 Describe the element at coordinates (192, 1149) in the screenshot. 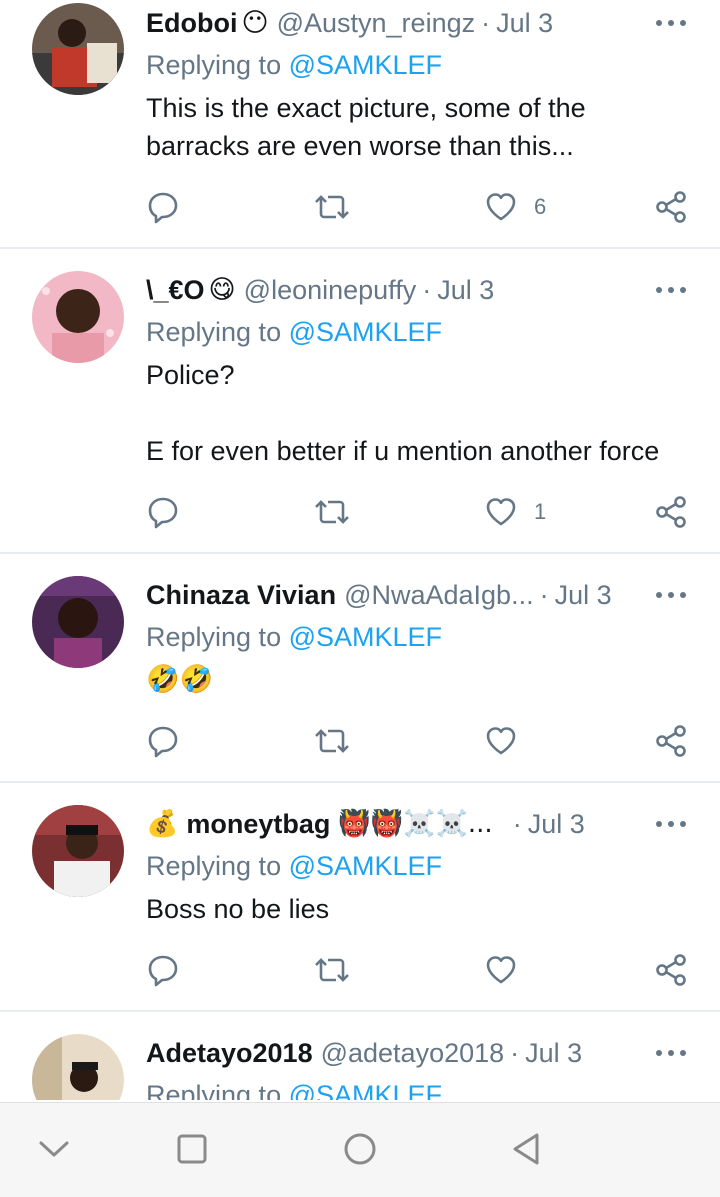

I see `square-icon` at that location.